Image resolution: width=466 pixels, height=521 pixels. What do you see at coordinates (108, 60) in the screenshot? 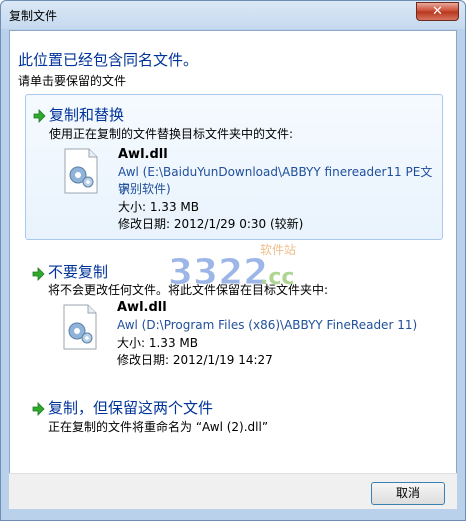
I see `dialog-heading: 此位置已经包含同名文件。` at bounding box center [108, 60].